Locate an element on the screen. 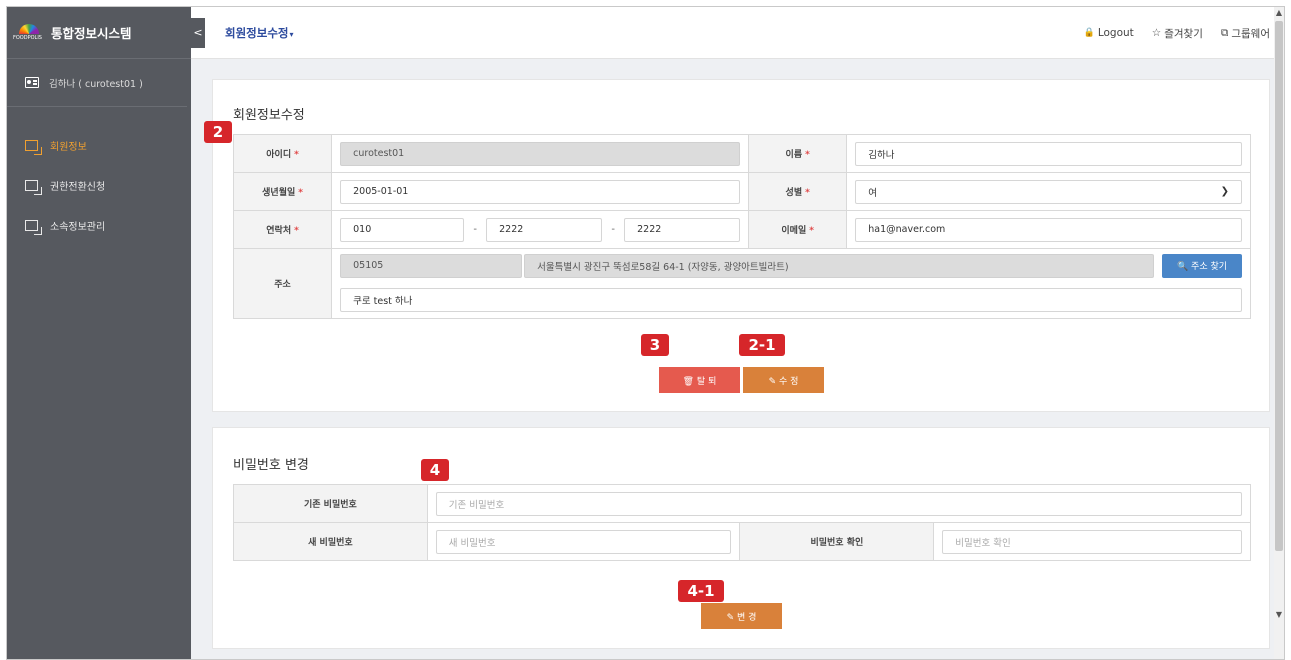  confirm-password-label: 비밀번호 확인 is located at coordinates (837, 541).